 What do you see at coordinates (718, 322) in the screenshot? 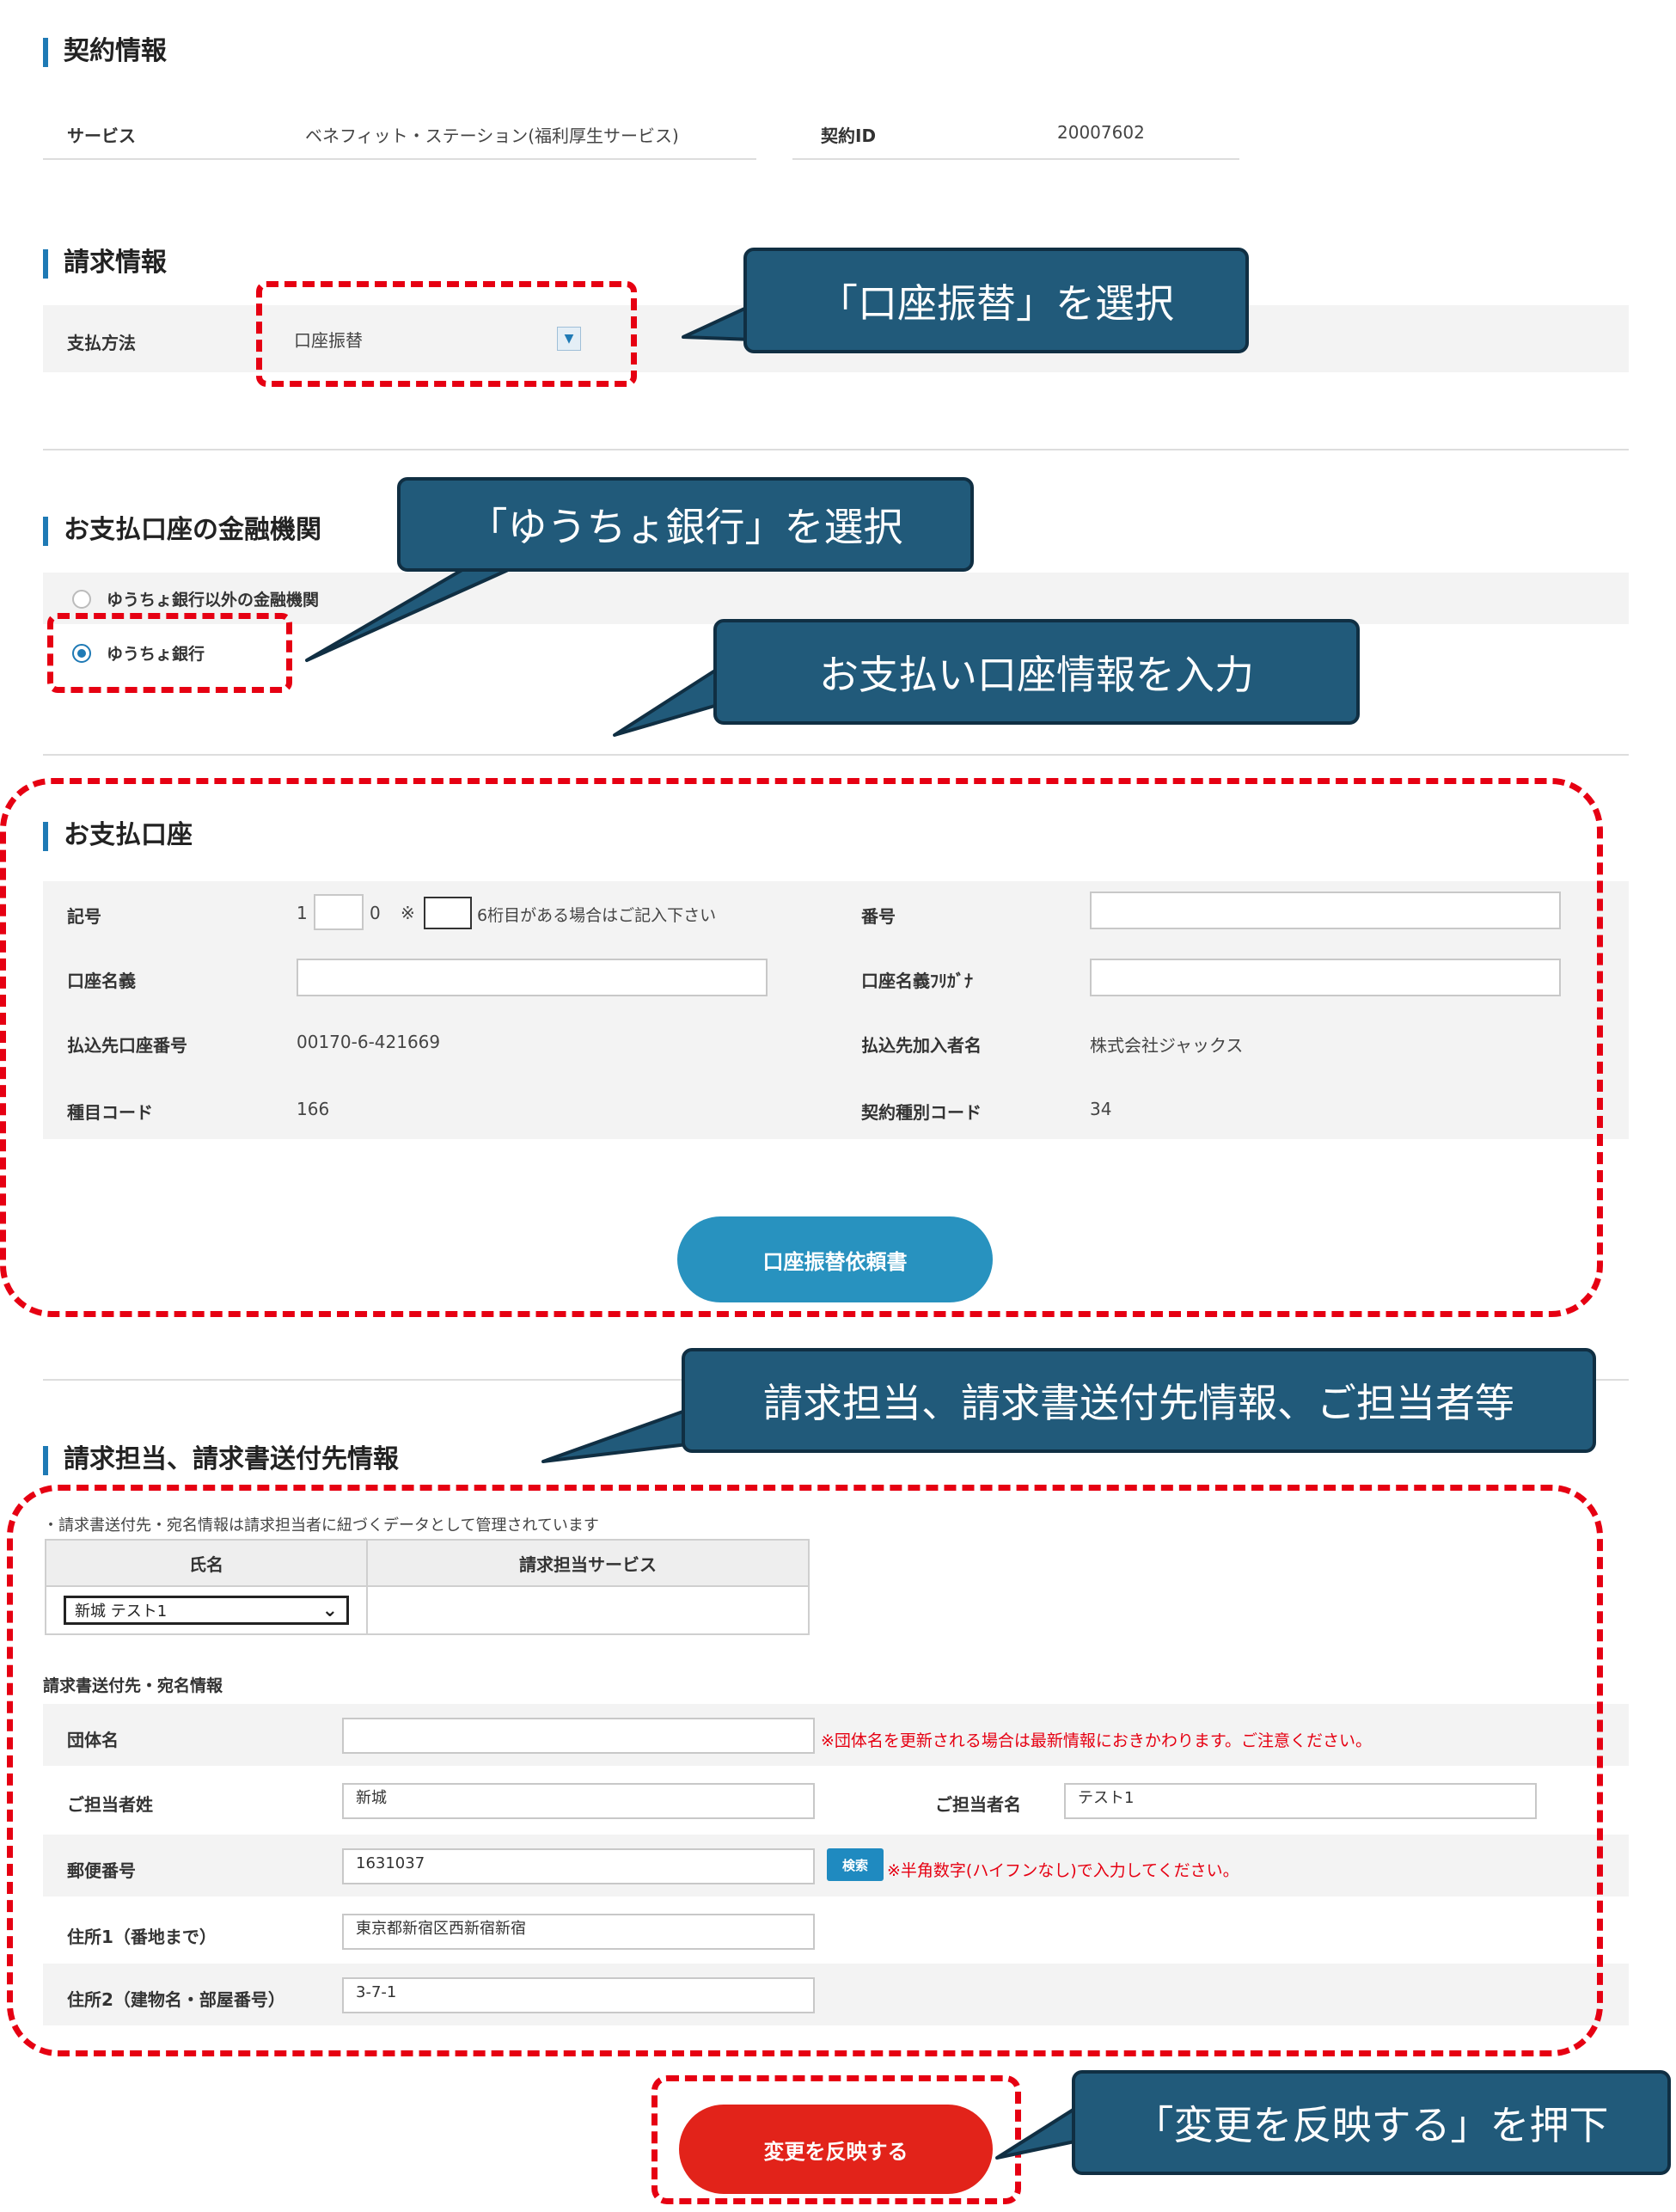
I see `callout-pointer-transfer` at bounding box center [718, 322].